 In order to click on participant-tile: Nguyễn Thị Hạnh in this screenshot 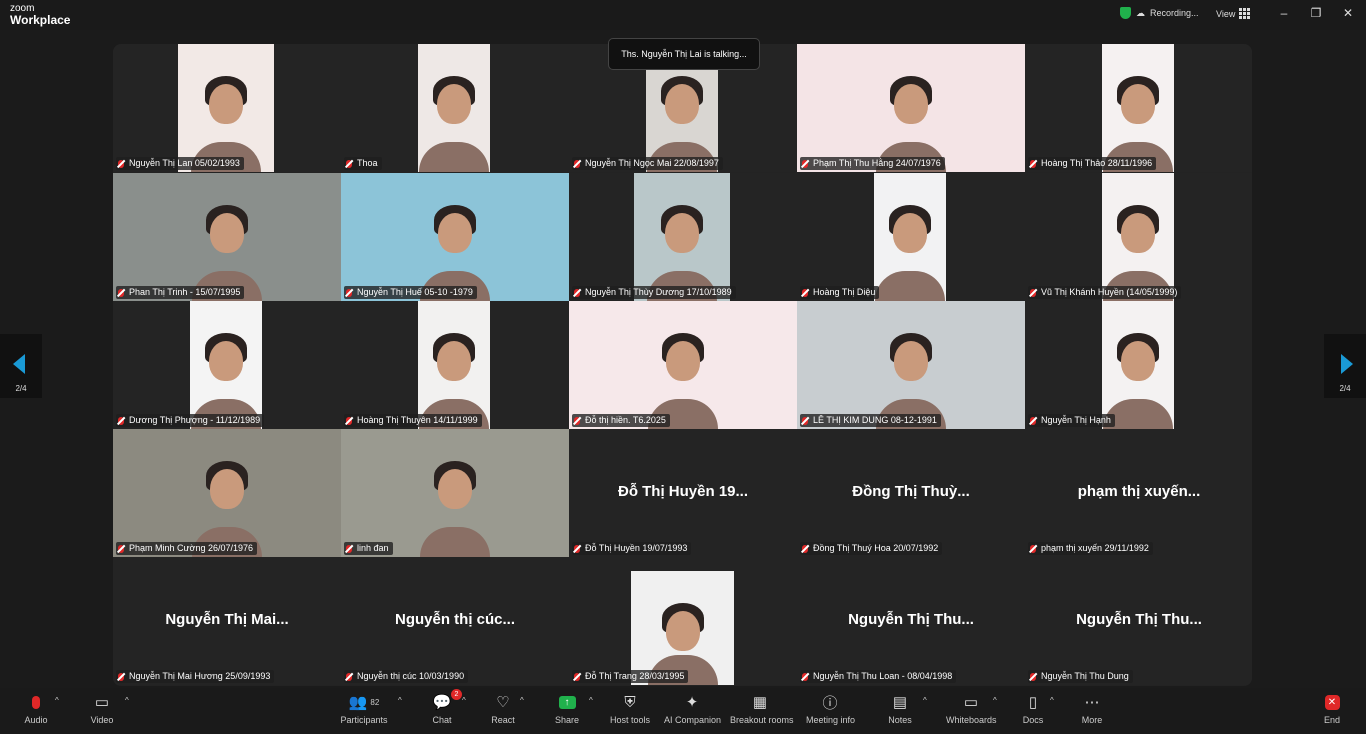, I will do `click(1138, 365)`.